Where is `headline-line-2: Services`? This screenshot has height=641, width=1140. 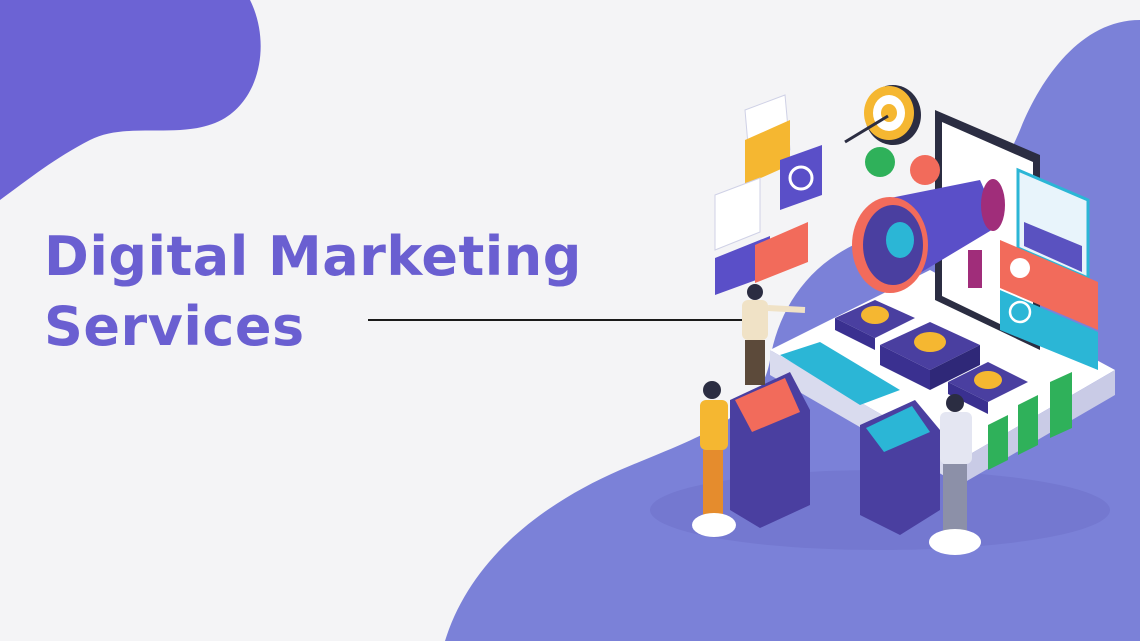
headline-line-2: Services is located at coordinates (174, 326).